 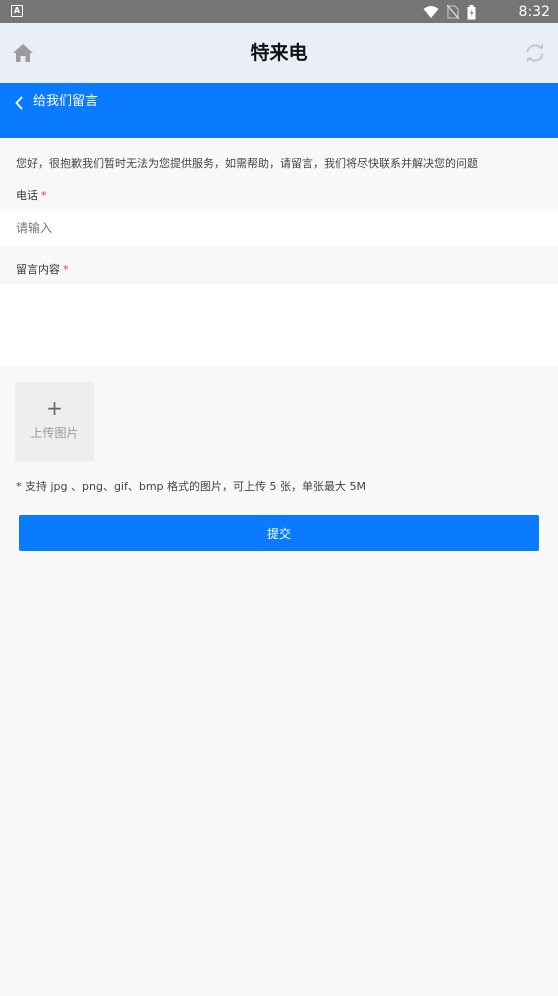 I want to click on app-header: 特来电, so click(x=279, y=53).